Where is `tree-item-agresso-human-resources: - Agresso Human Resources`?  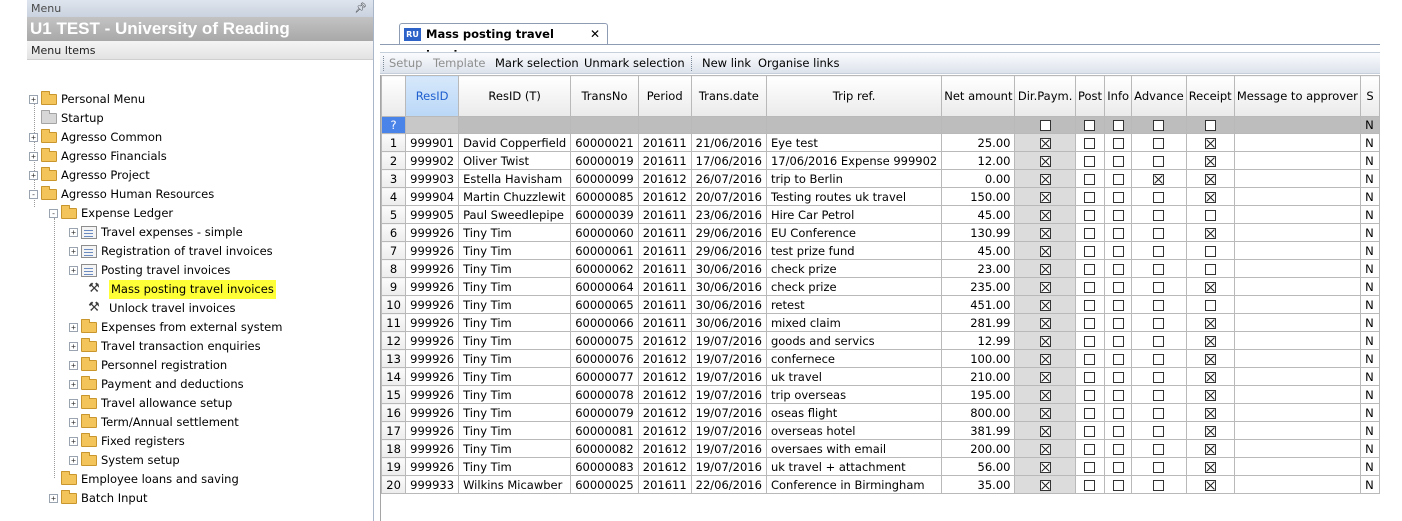 tree-item-agresso-human-resources: - Agresso Human Resources is located at coordinates (200, 194).